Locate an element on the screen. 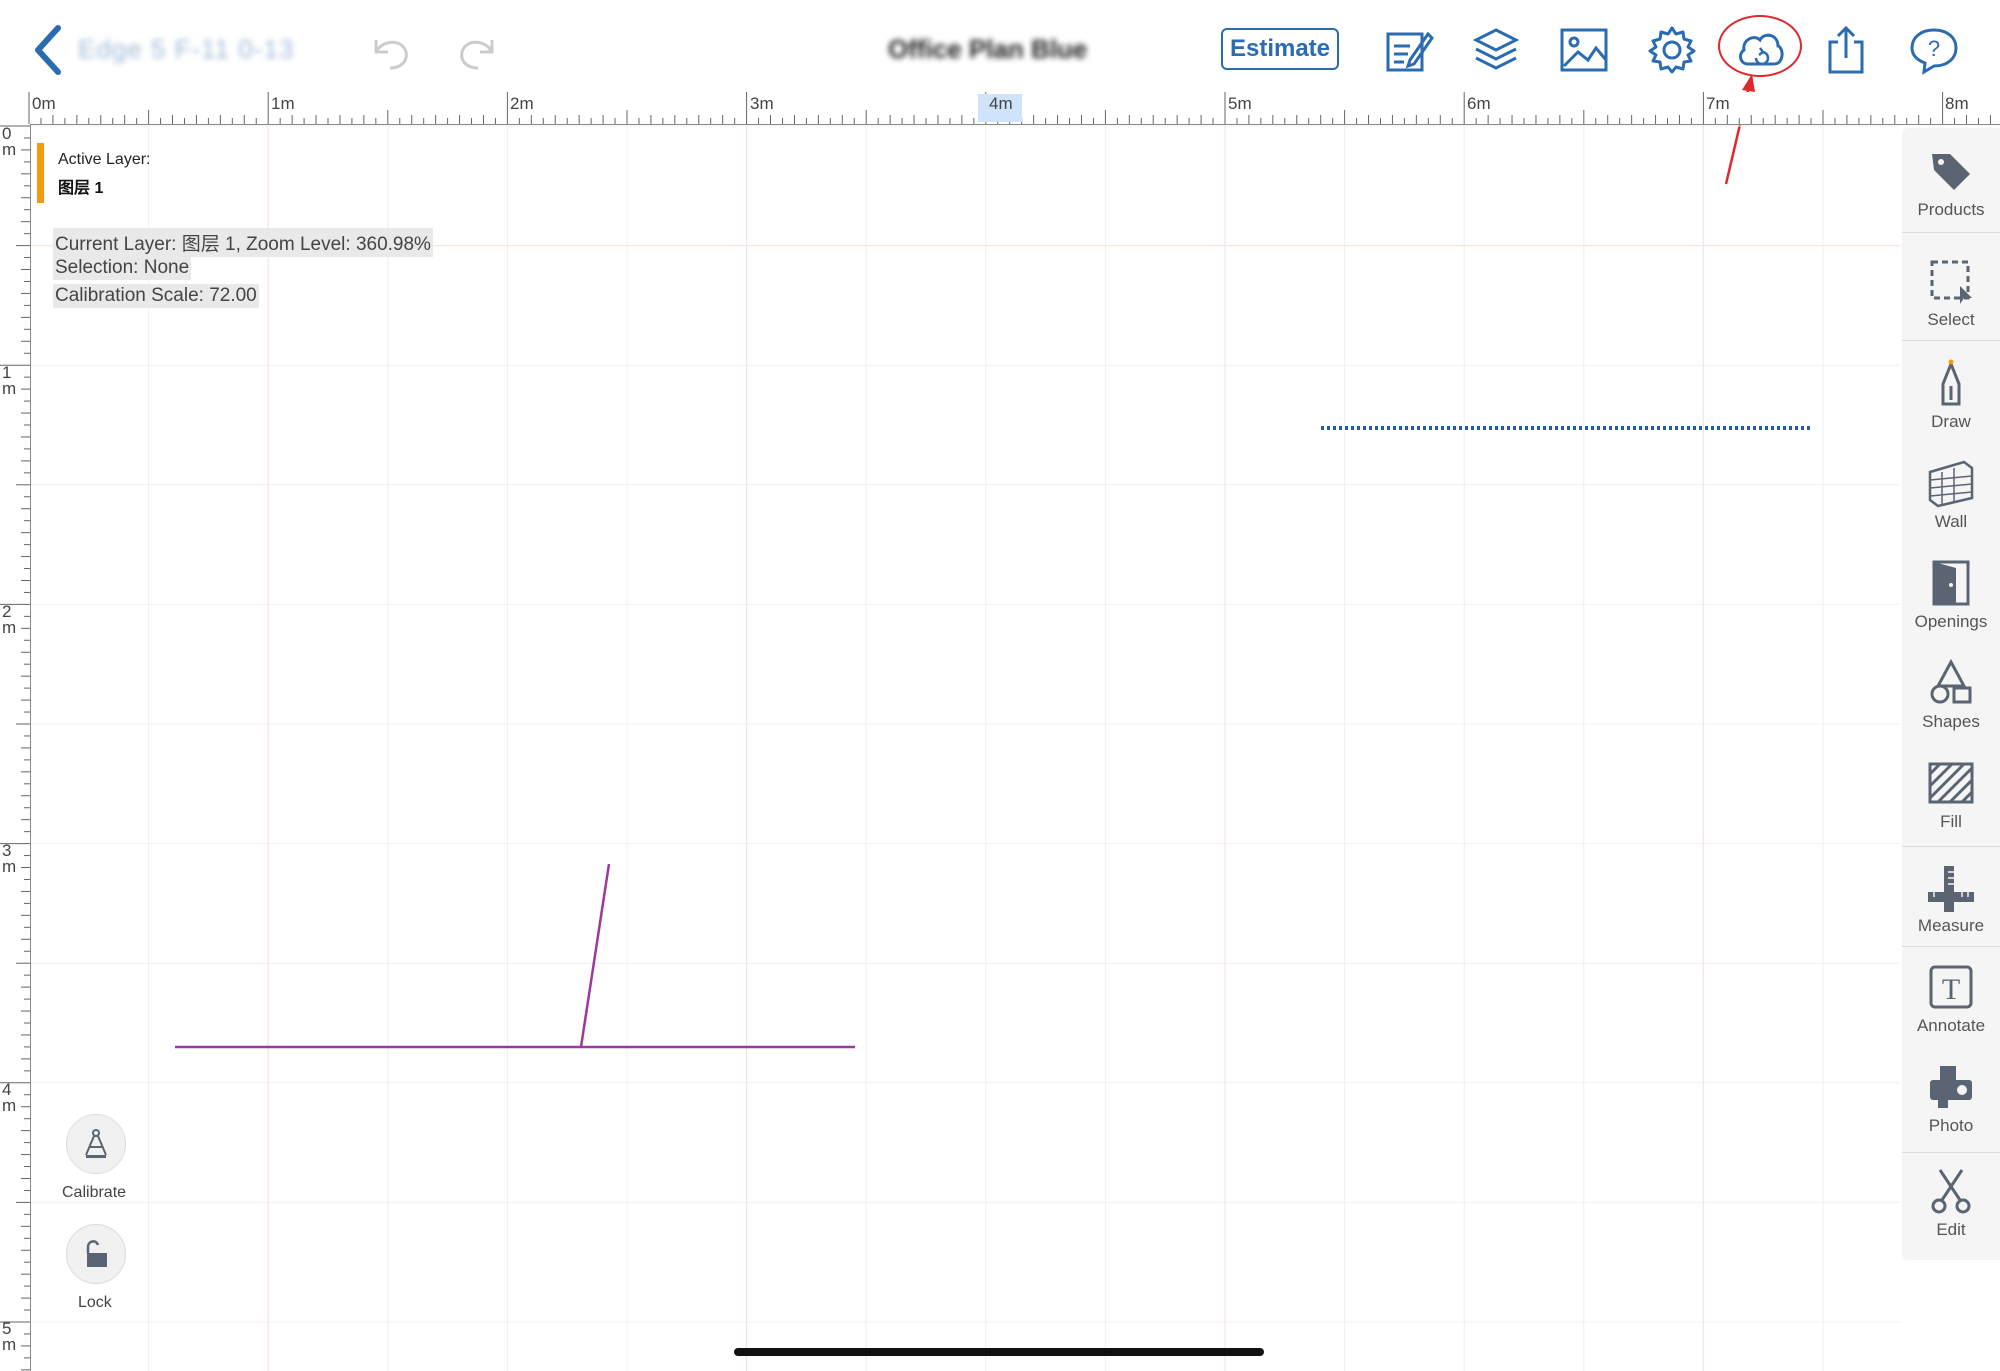 The height and width of the screenshot is (1371, 2000). tool-label: Openings is located at coordinates (1951, 621).